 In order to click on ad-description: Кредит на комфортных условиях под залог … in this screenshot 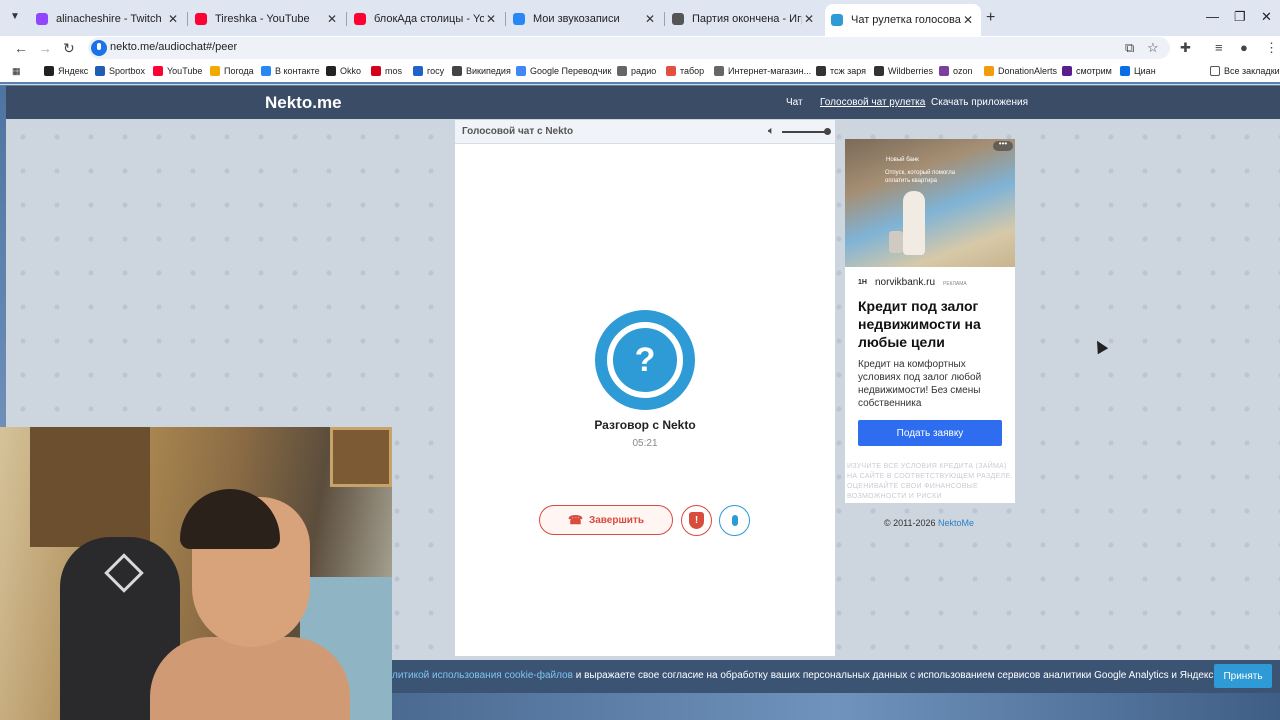, I will do `click(920, 384)`.